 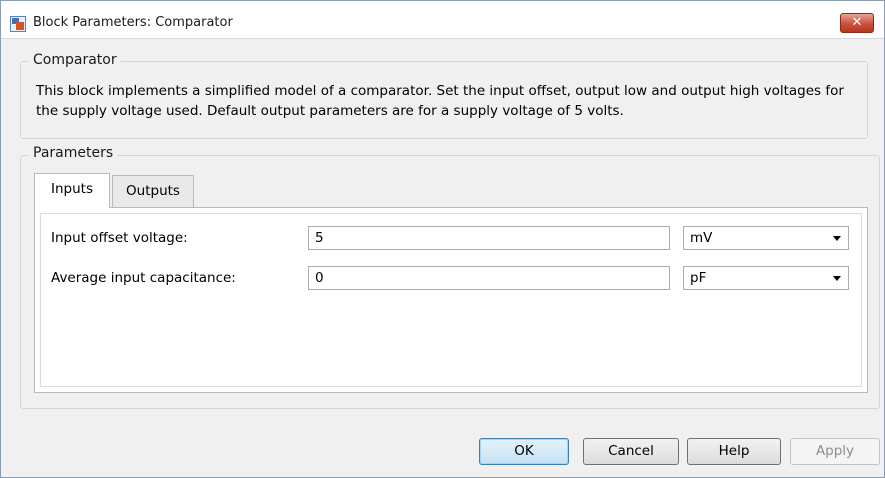 What do you see at coordinates (133, 22) in the screenshot?
I see `window-title: Block Parameters: Comparator` at bounding box center [133, 22].